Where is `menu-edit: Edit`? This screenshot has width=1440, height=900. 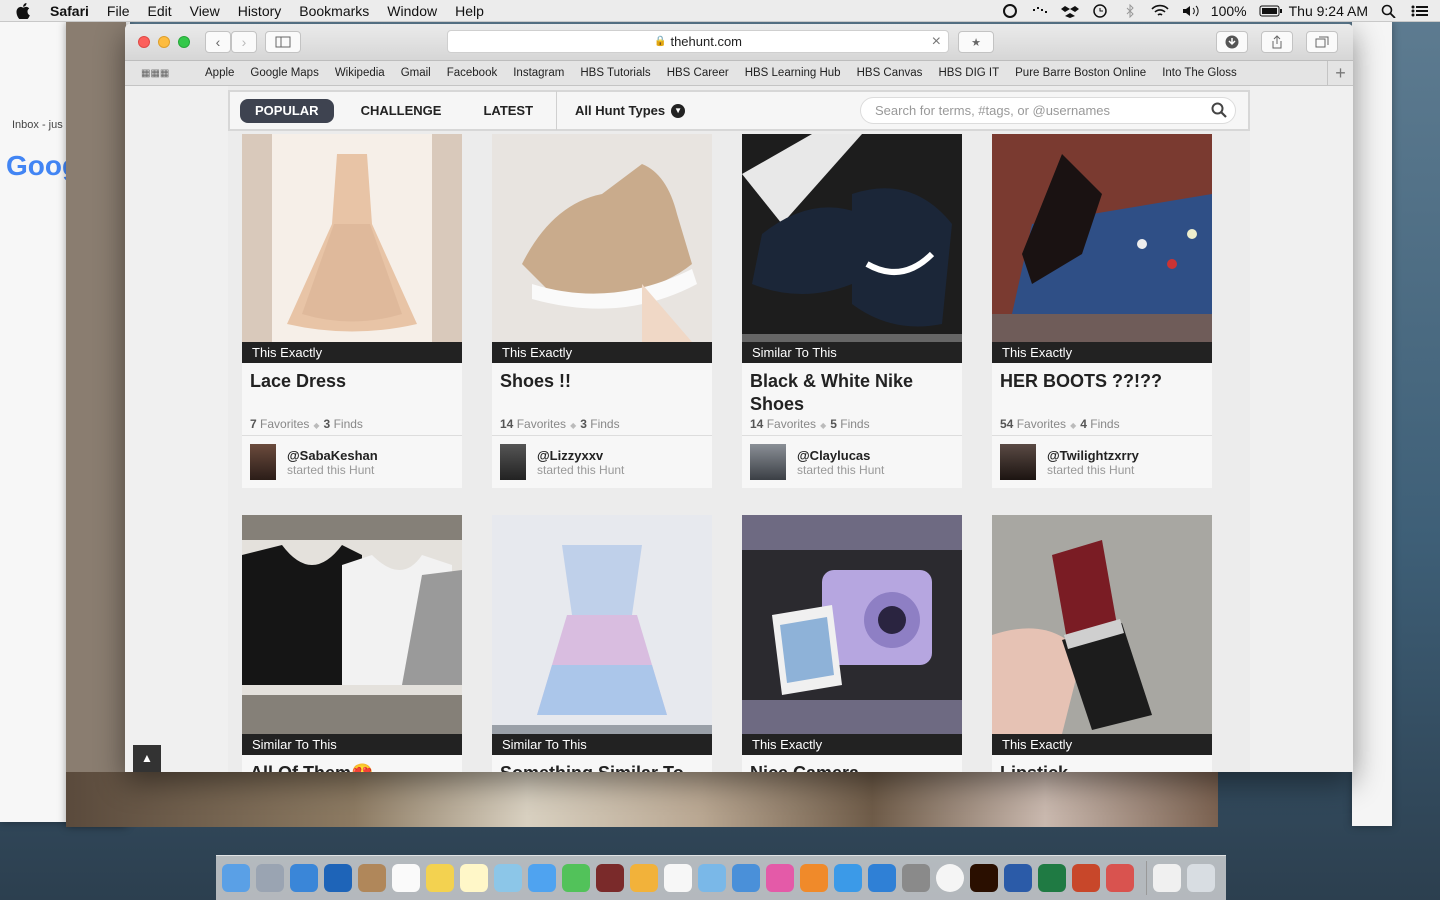 menu-edit: Edit is located at coordinates (159, 11).